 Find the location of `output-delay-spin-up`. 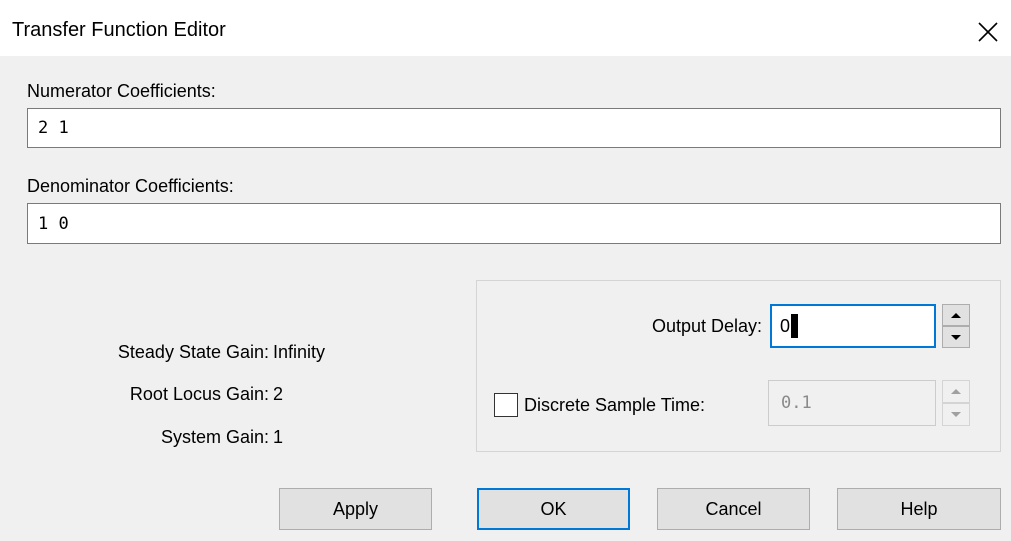

output-delay-spin-up is located at coordinates (956, 315).